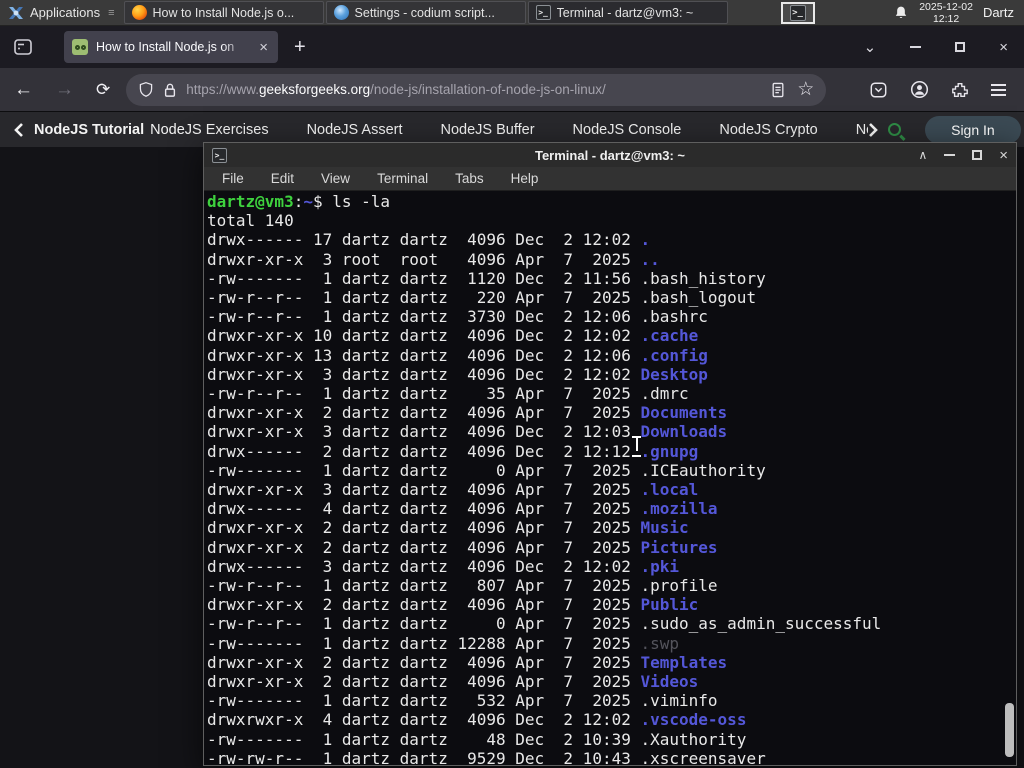 This screenshot has height=768, width=1024. Describe the element at coordinates (960, 90) in the screenshot. I see `extensions-icon` at that location.